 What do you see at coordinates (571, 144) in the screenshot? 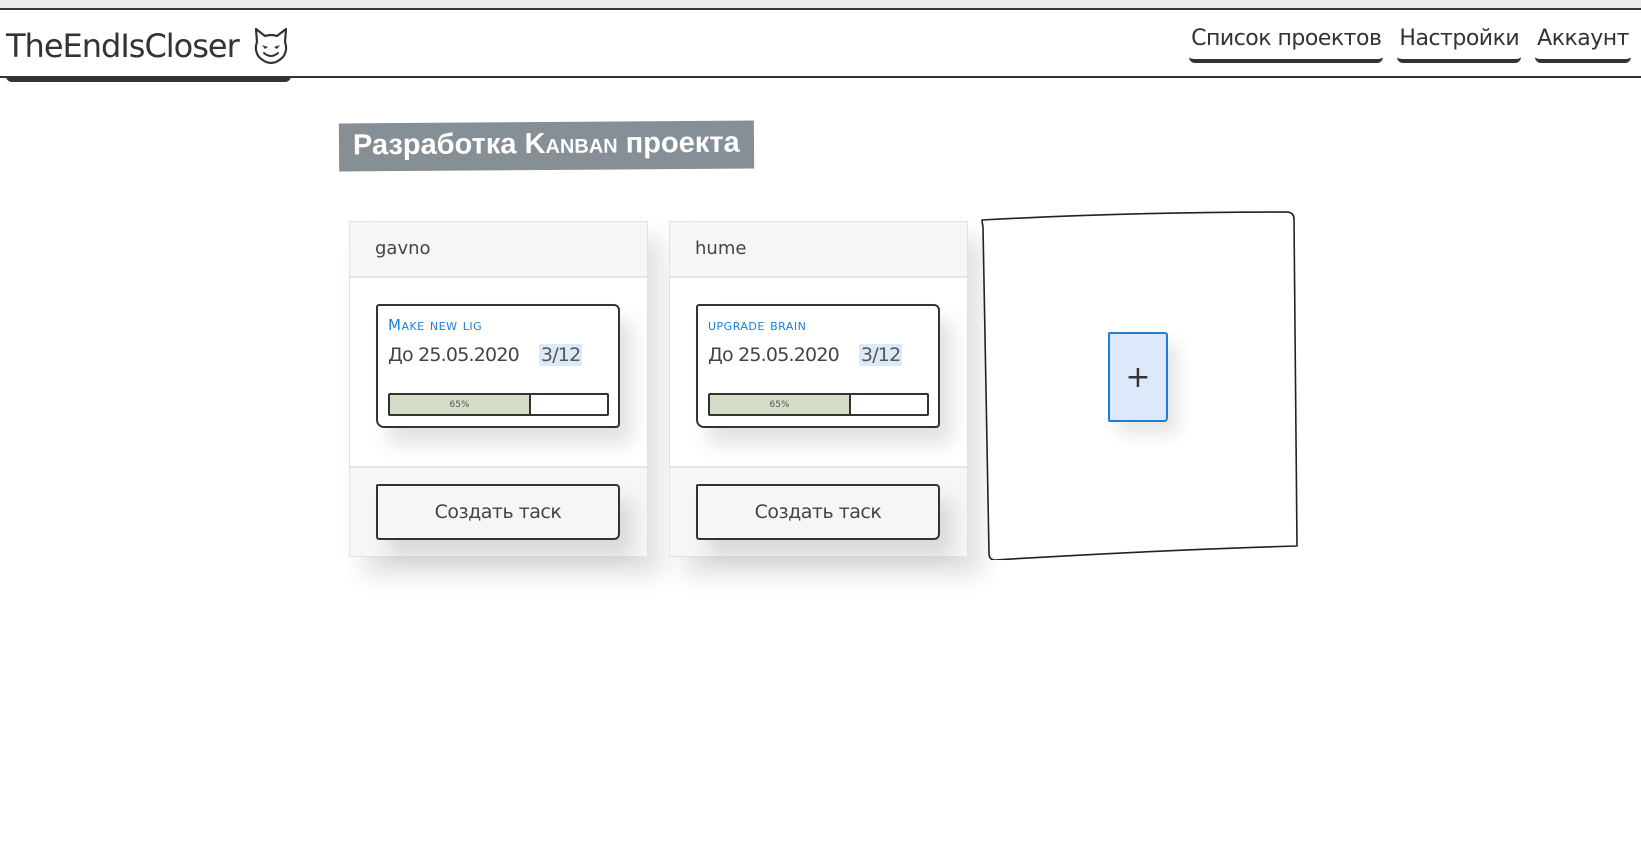
I see `page-title-highlight: Kanban` at bounding box center [571, 144].